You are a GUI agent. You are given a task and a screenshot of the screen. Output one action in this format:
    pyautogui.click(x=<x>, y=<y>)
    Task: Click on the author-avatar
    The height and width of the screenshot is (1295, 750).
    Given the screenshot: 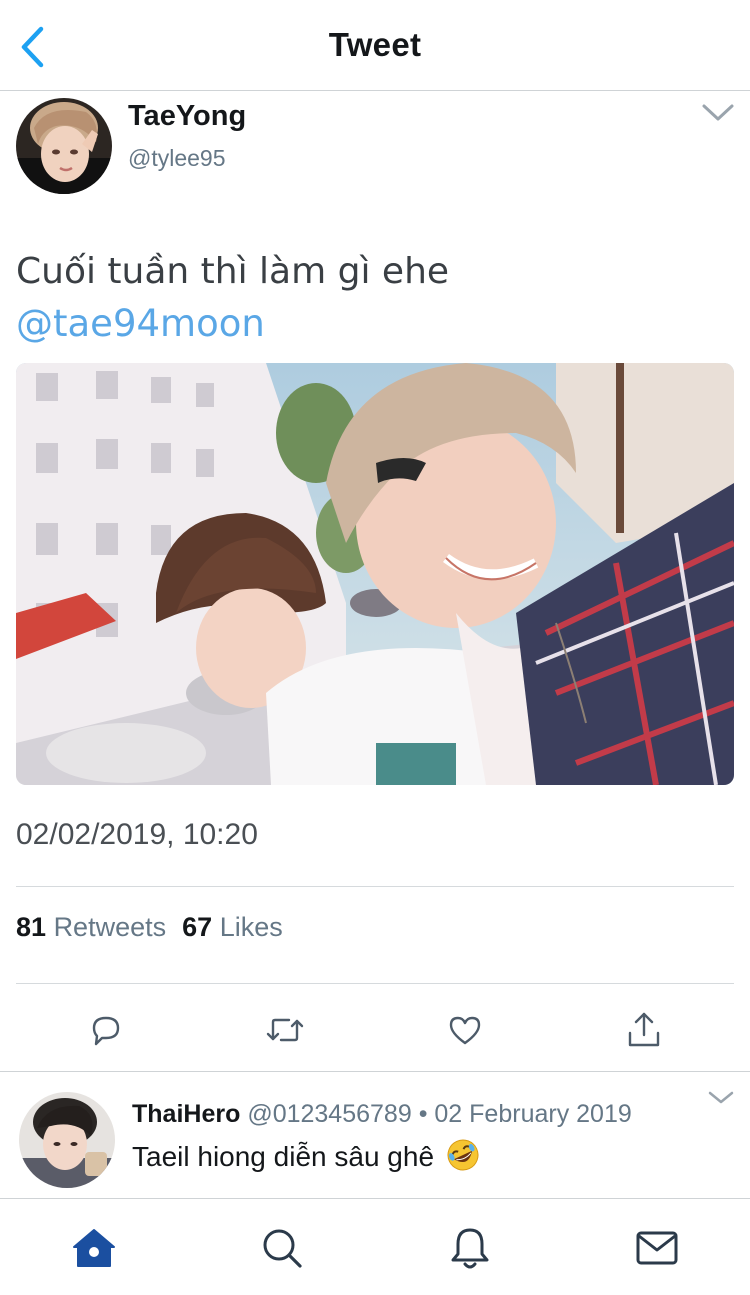 What is the action you would take?
    pyautogui.click(x=64, y=146)
    